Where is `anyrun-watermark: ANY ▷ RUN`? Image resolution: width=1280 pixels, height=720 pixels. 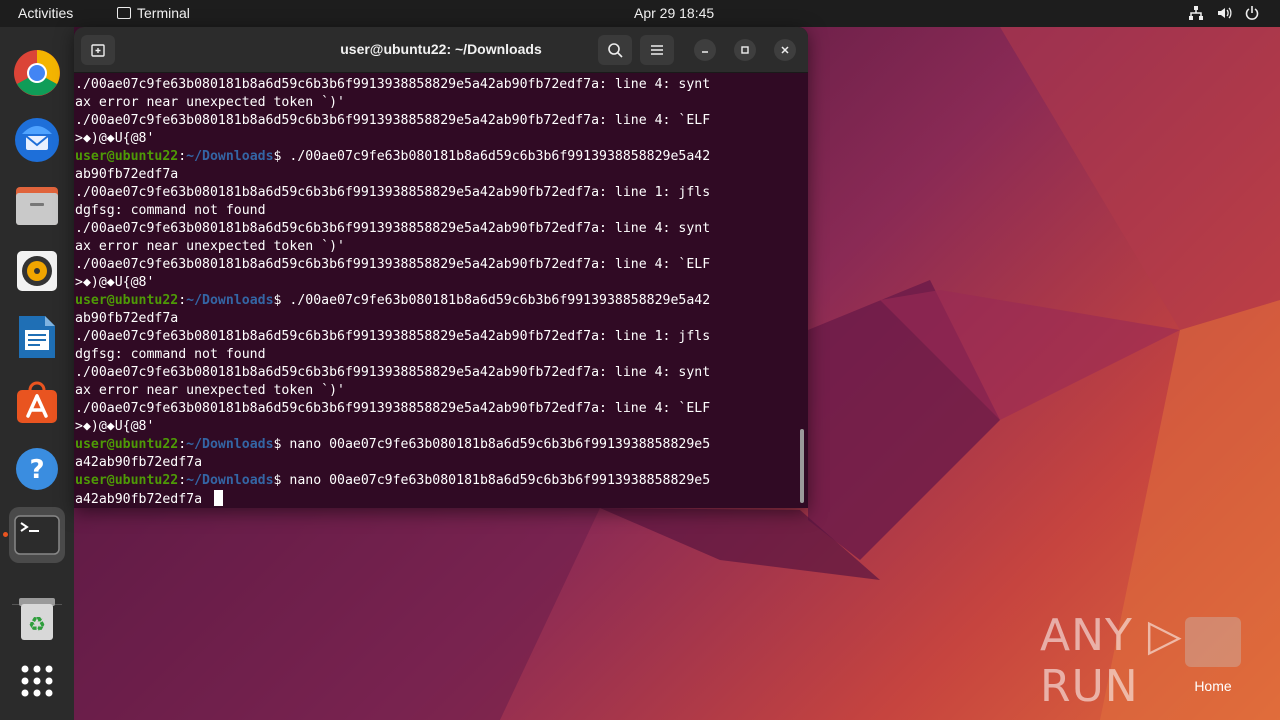
anyrun-watermark: ANY ▷ RUN is located at coordinates (1111, 661).